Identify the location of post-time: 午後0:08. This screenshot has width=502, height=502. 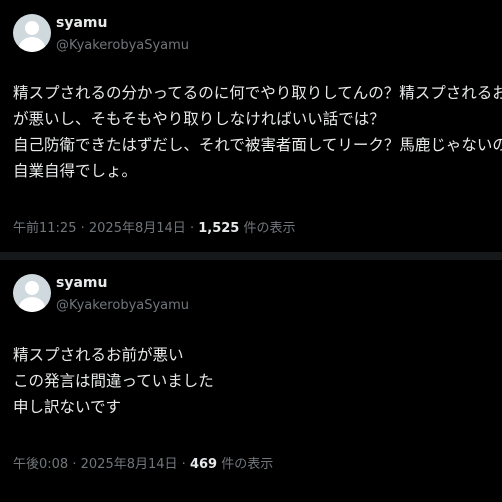
(40, 464).